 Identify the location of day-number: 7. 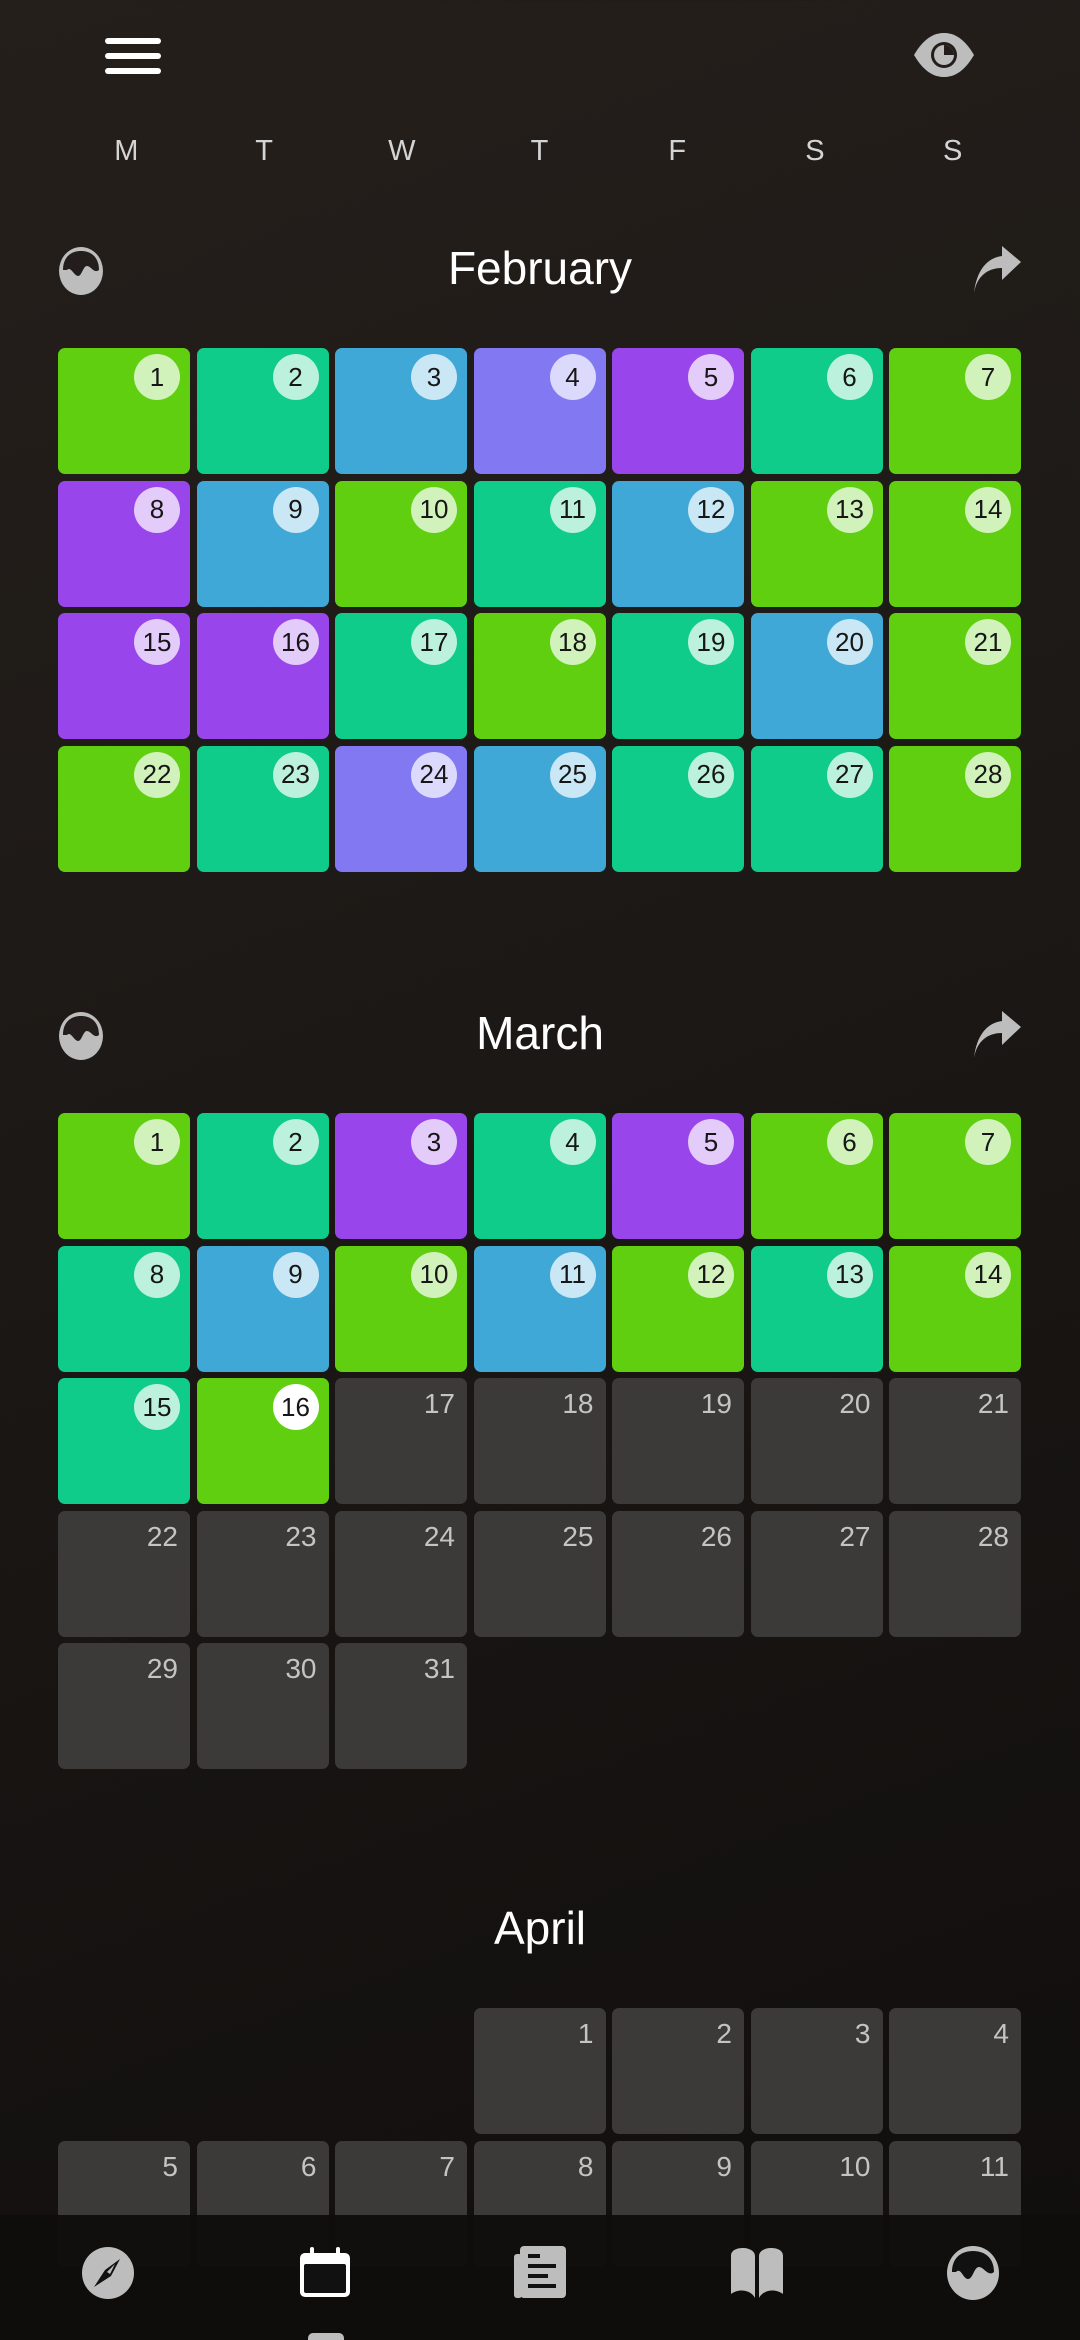
(988, 1142).